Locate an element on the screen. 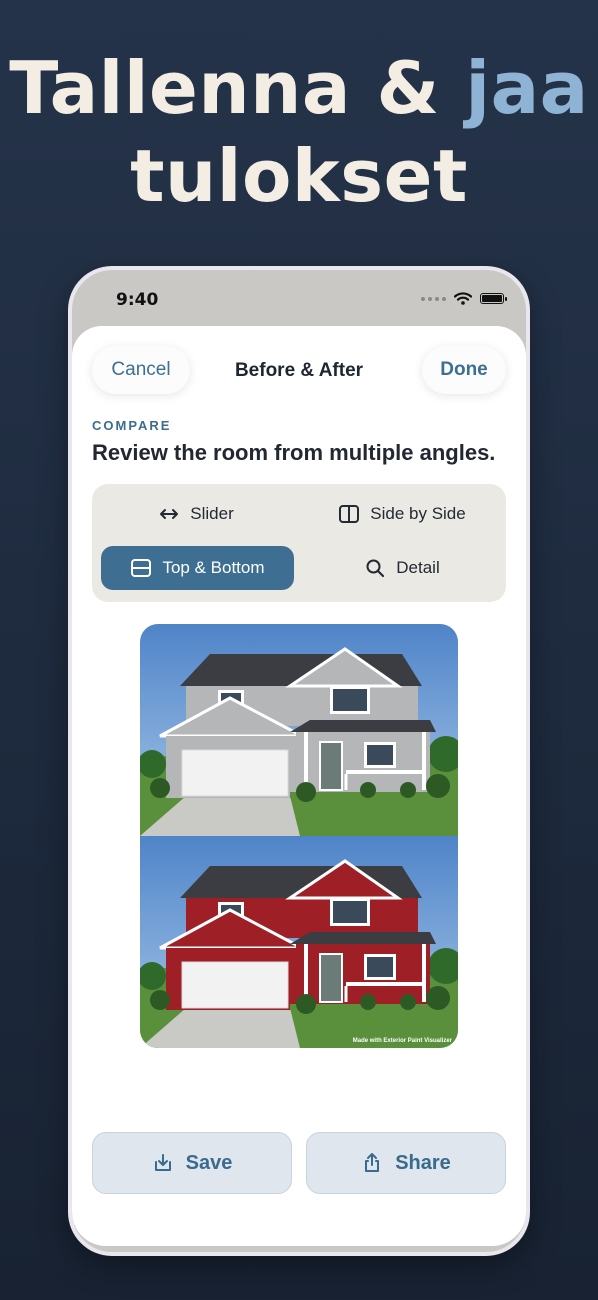 The image size is (598, 1300). mode-top-bottom-button: Top & Bottom is located at coordinates (197, 568).